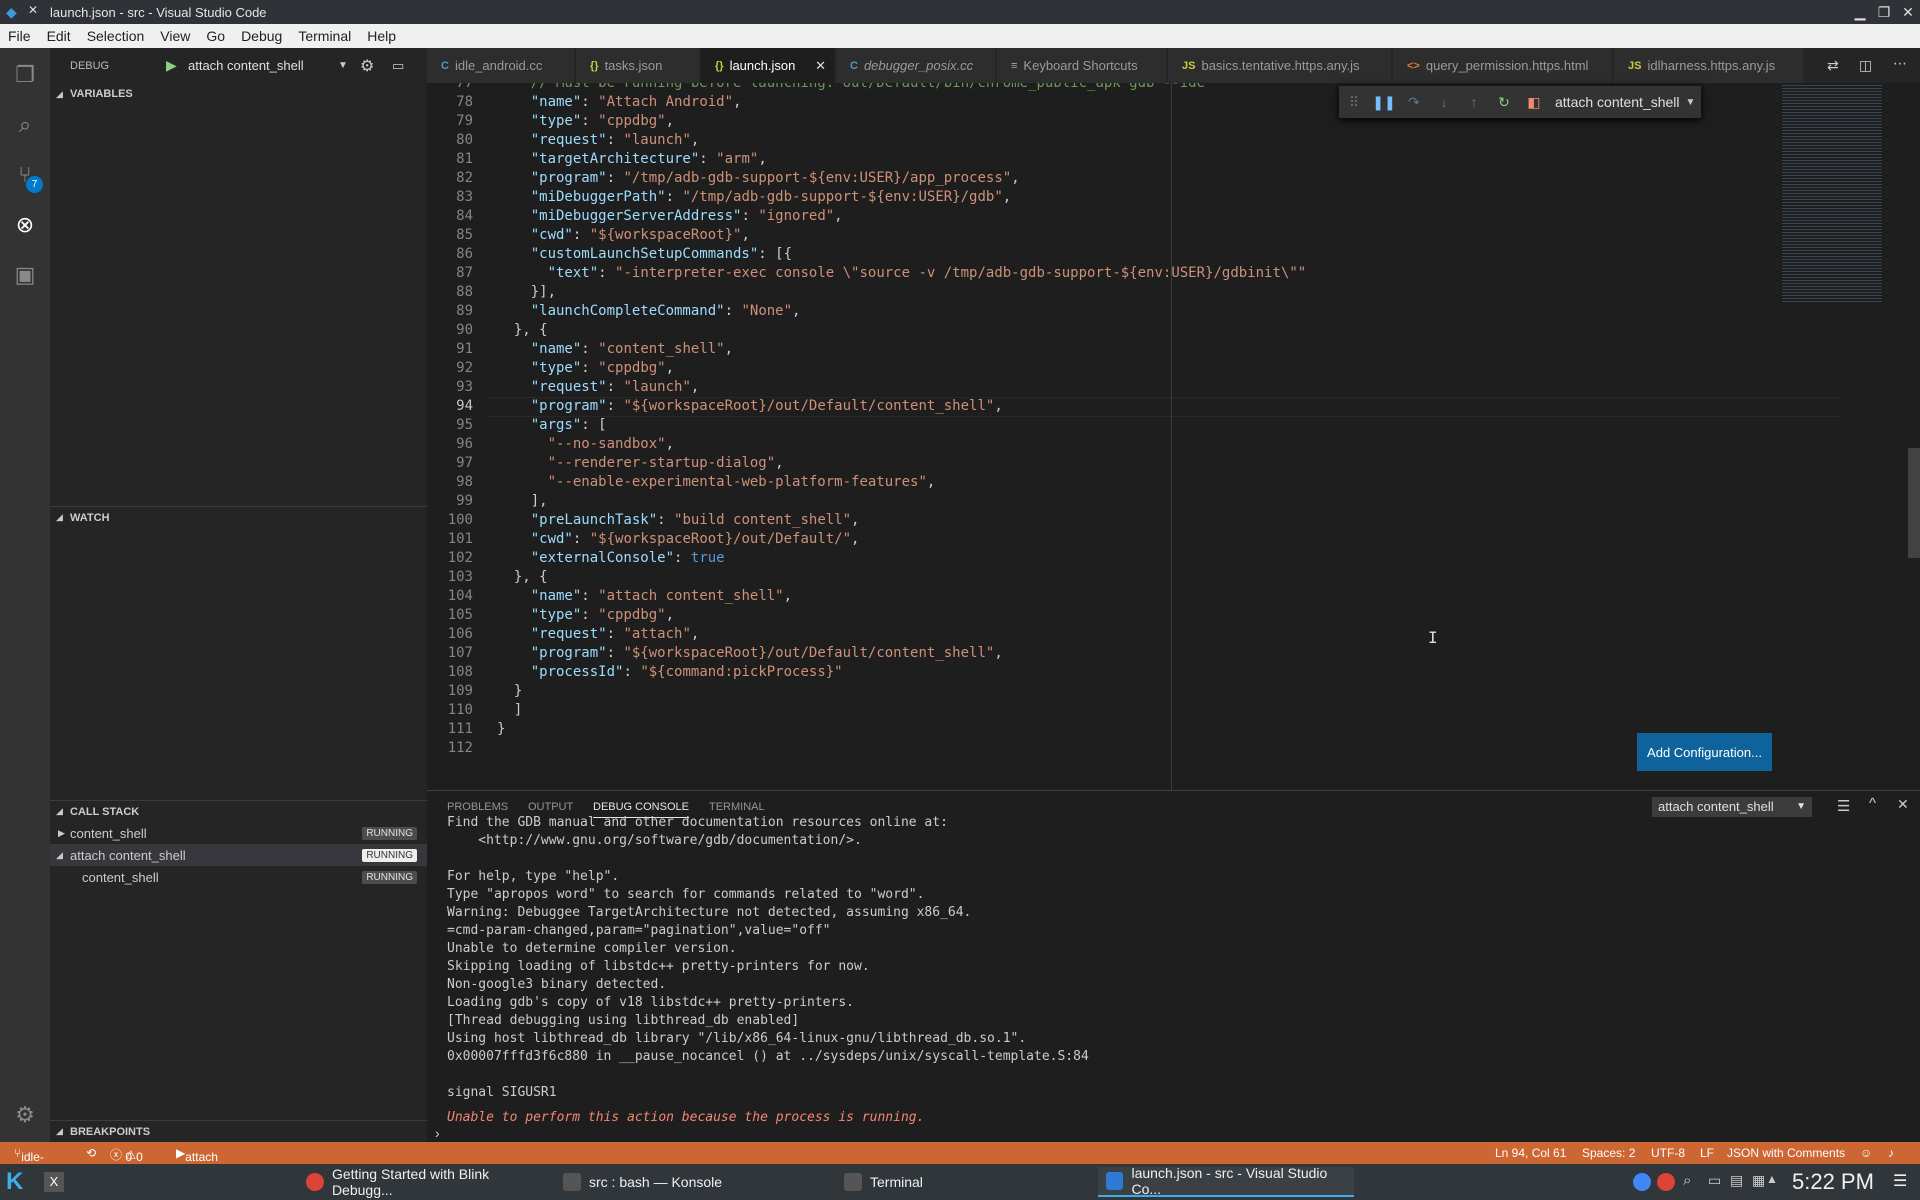 The image size is (1920, 1200). Describe the element at coordinates (477, 807) in the screenshot. I see `tab-problems: PROBLEMS` at that location.